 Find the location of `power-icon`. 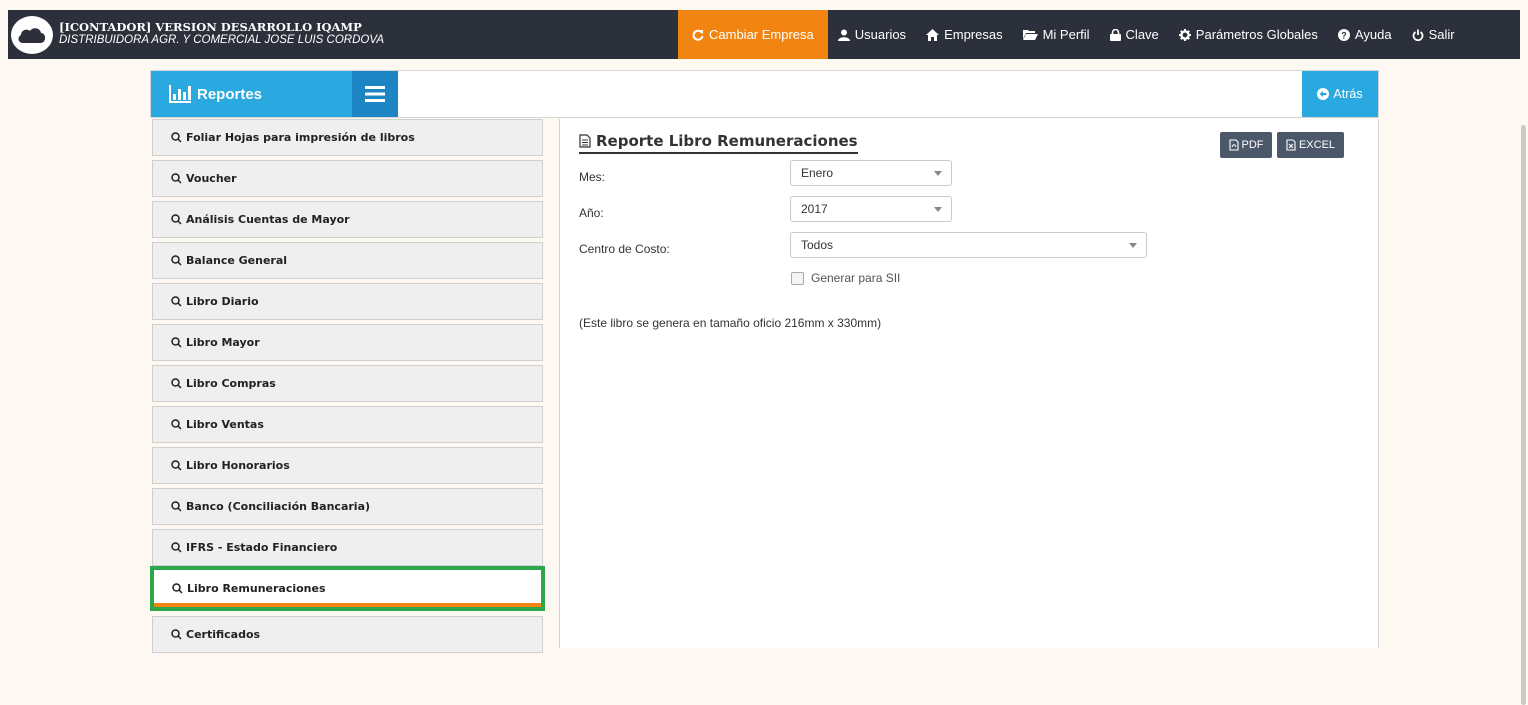

power-icon is located at coordinates (1417, 35).